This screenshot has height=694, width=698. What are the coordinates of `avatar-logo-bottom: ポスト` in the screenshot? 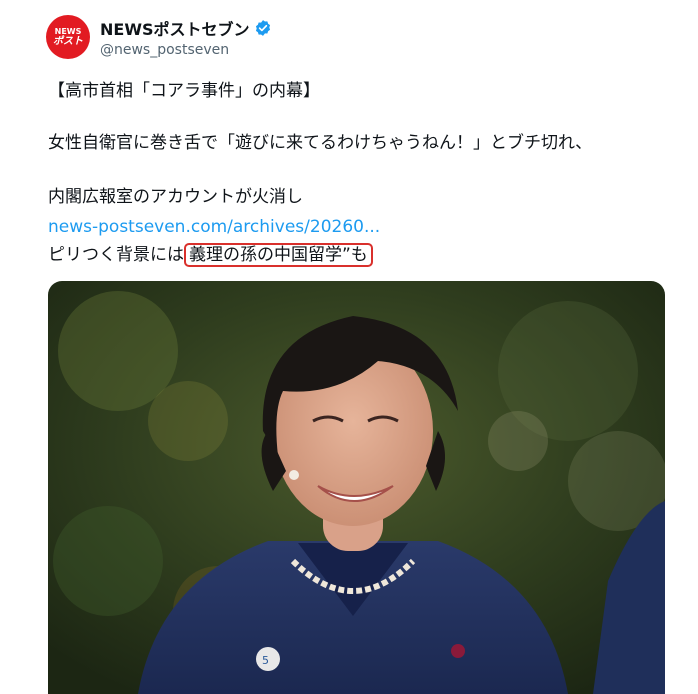 It's located at (68, 41).